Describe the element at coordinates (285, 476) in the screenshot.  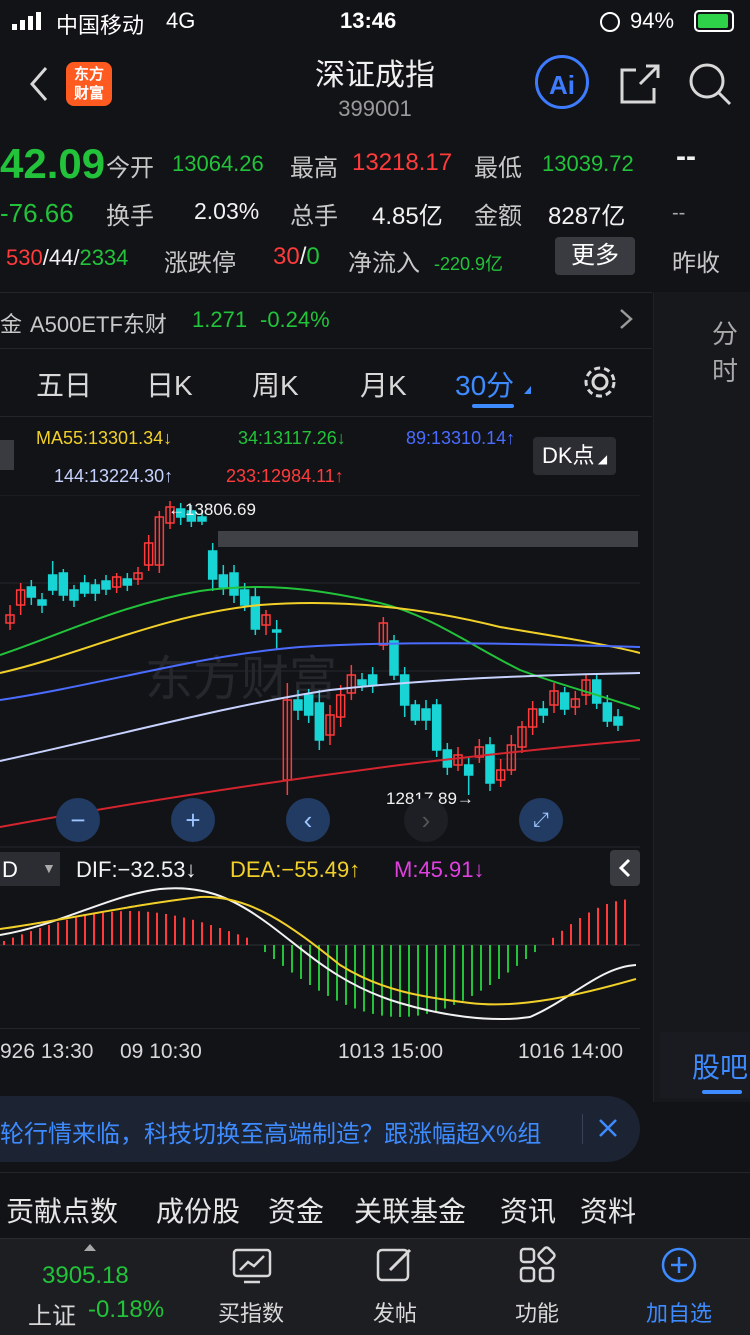
I see `ma233-label: 233:12984.11↑` at that location.